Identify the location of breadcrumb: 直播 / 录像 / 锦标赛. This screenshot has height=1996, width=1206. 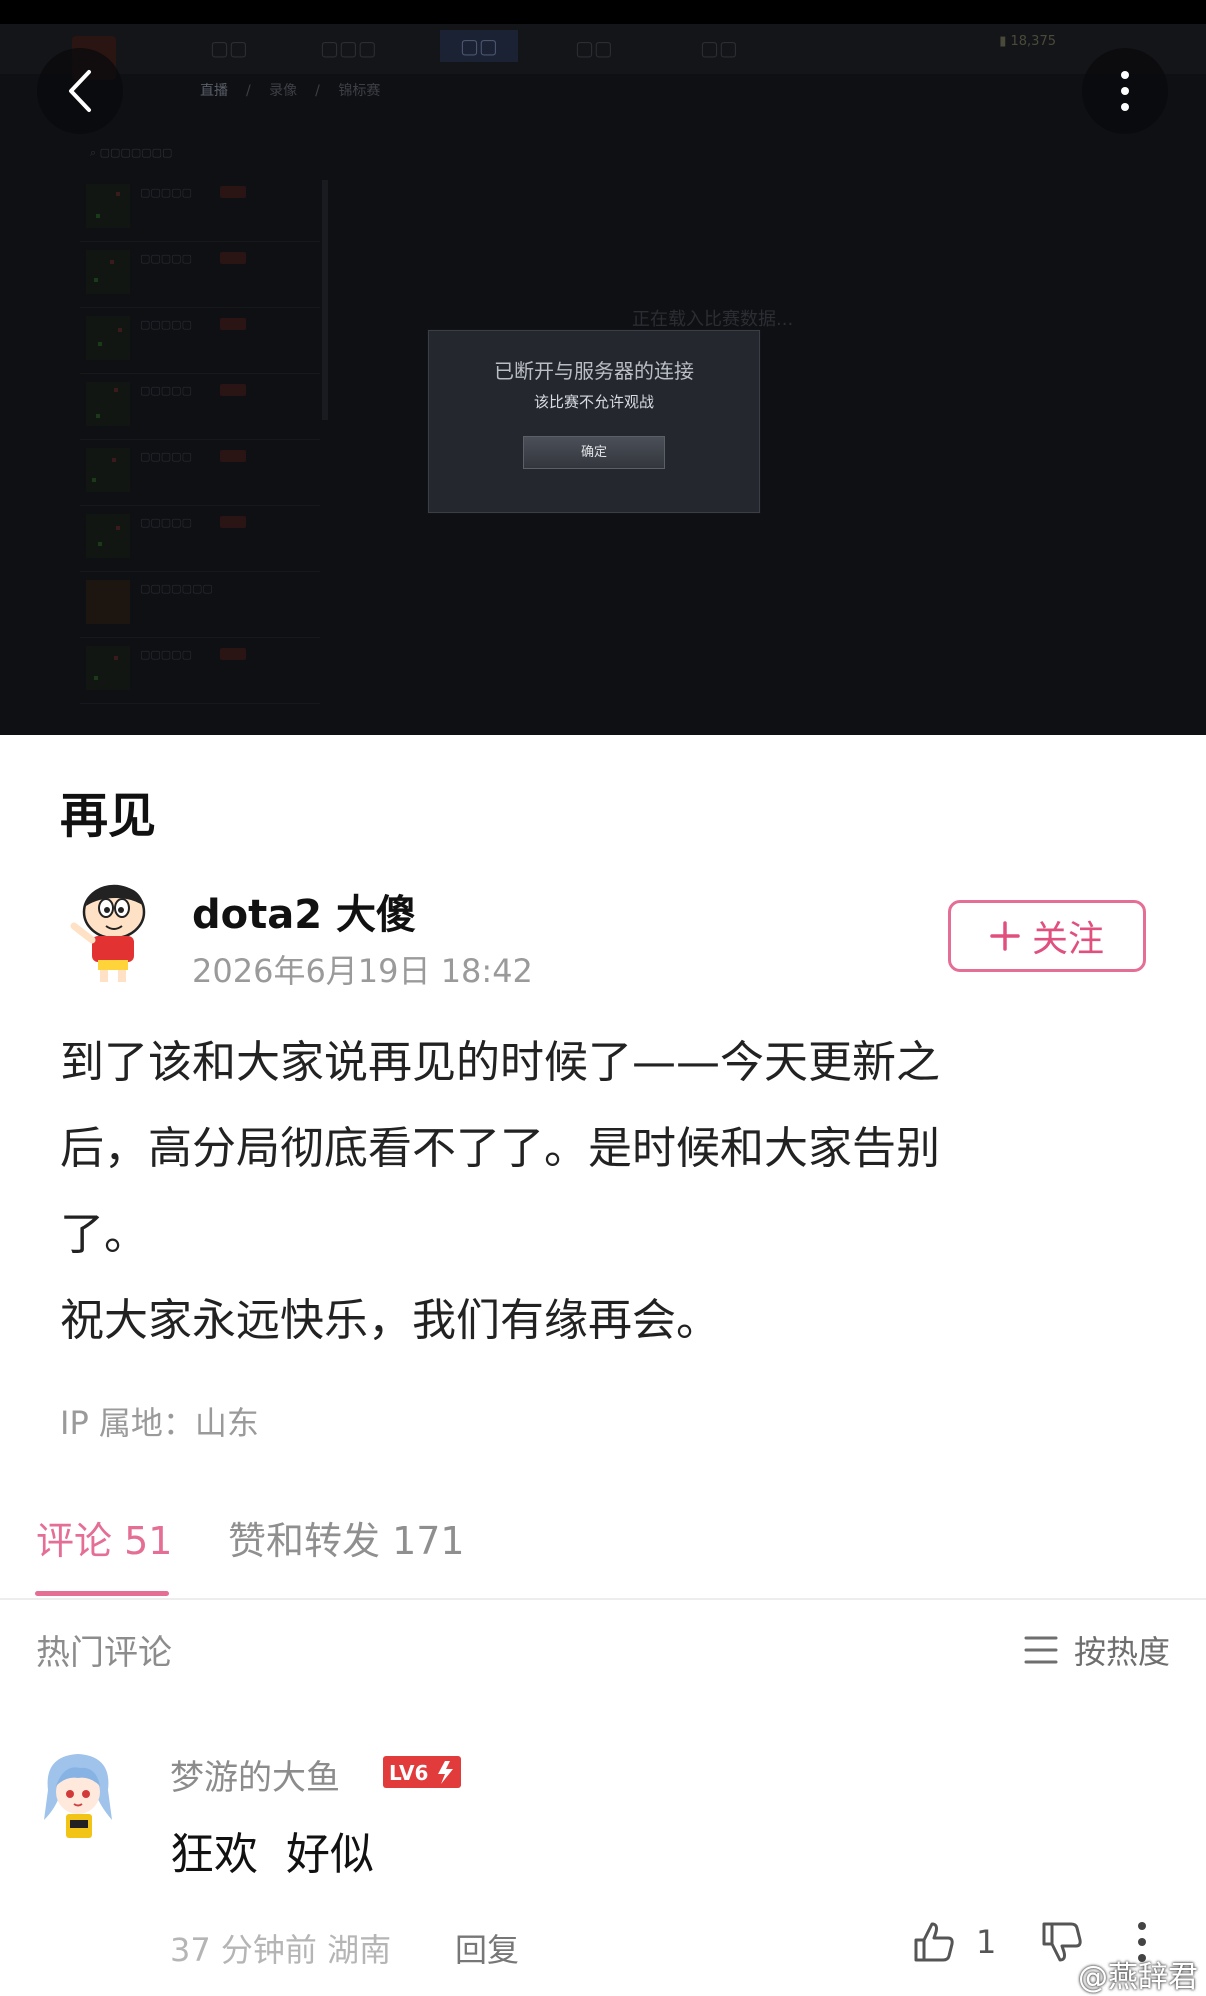
(290, 91).